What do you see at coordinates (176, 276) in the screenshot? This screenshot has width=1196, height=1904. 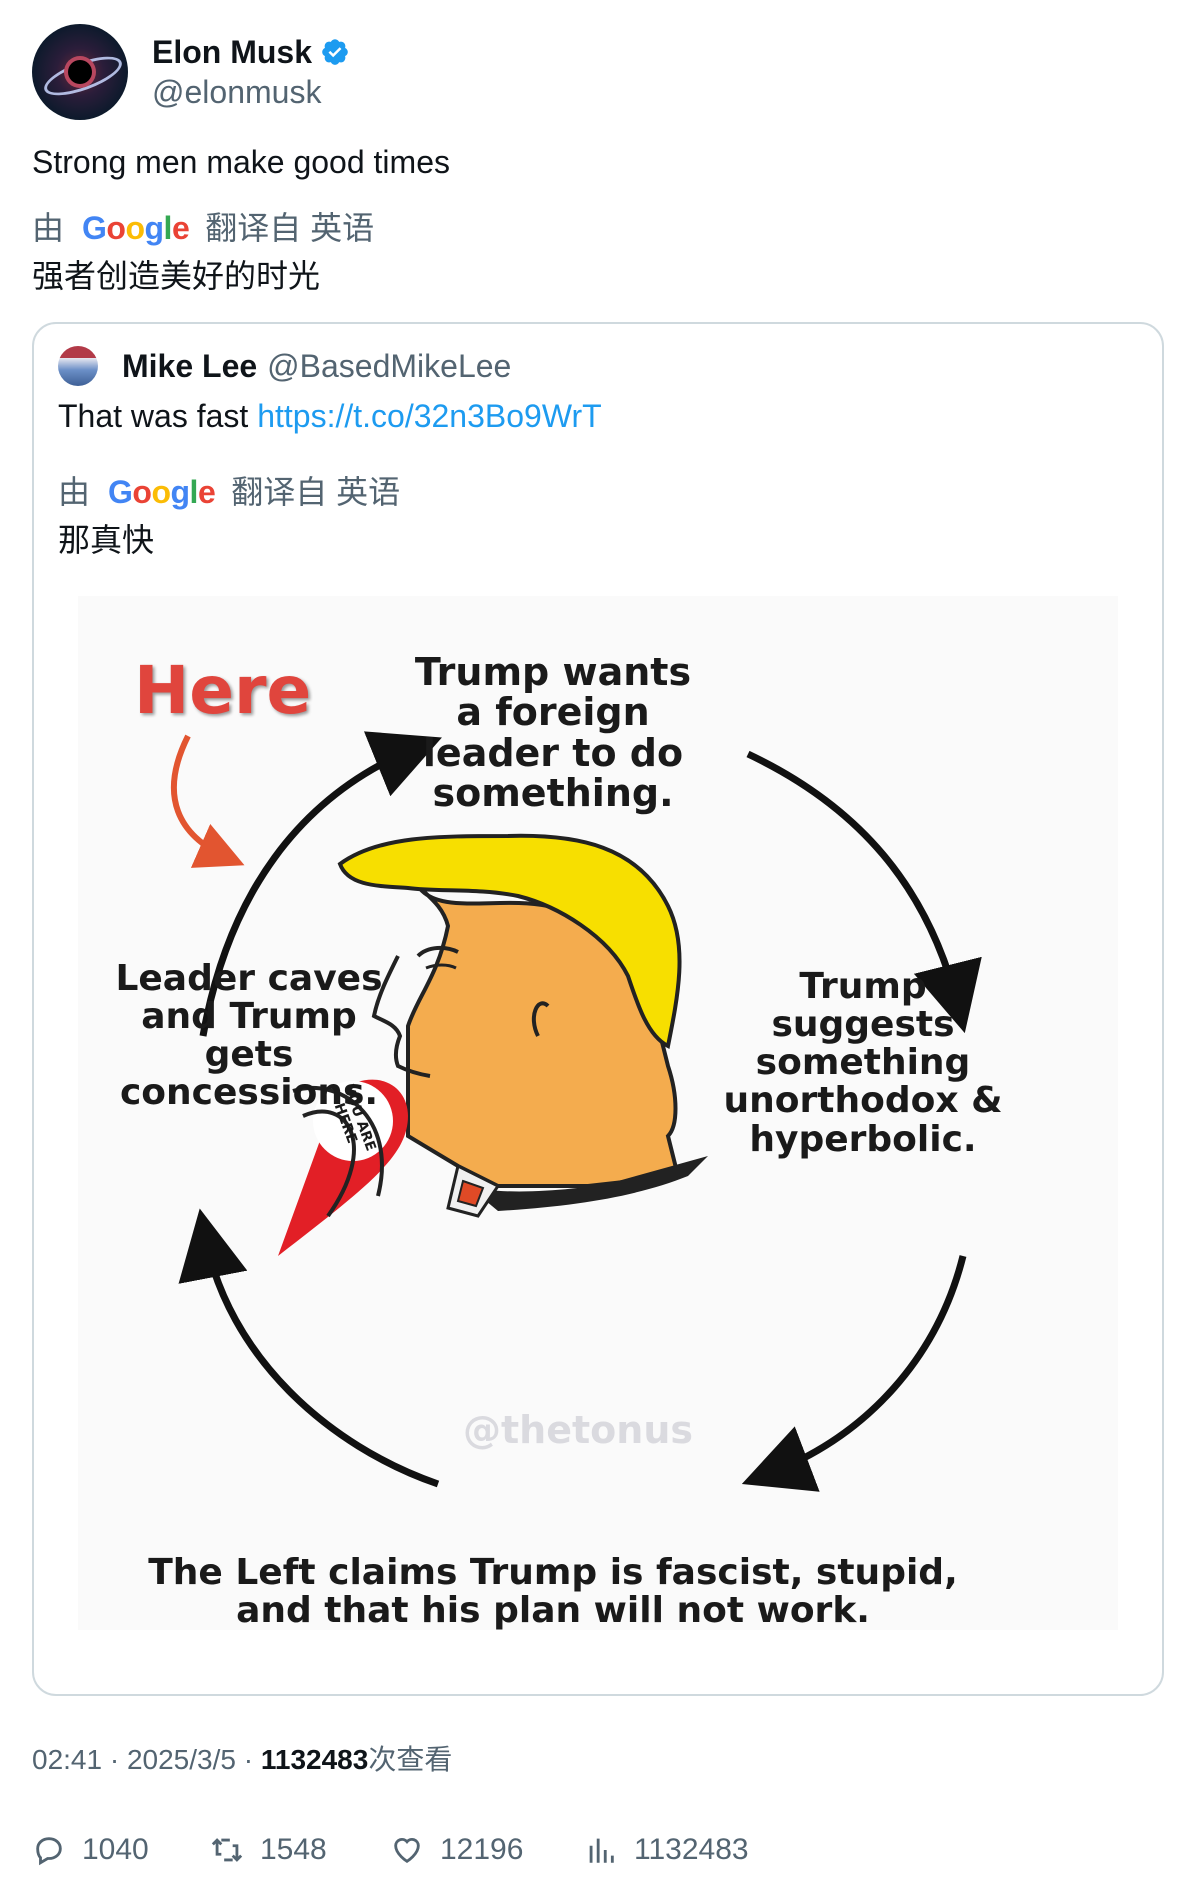 I see `tweet-translation: 强者创造美好的时光` at bounding box center [176, 276].